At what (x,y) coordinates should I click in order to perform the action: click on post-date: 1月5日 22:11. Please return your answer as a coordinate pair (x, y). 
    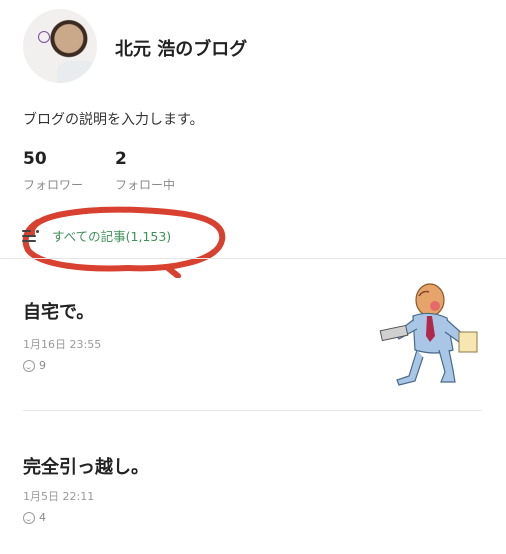
    Looking at the image, I should click on (59, 496).